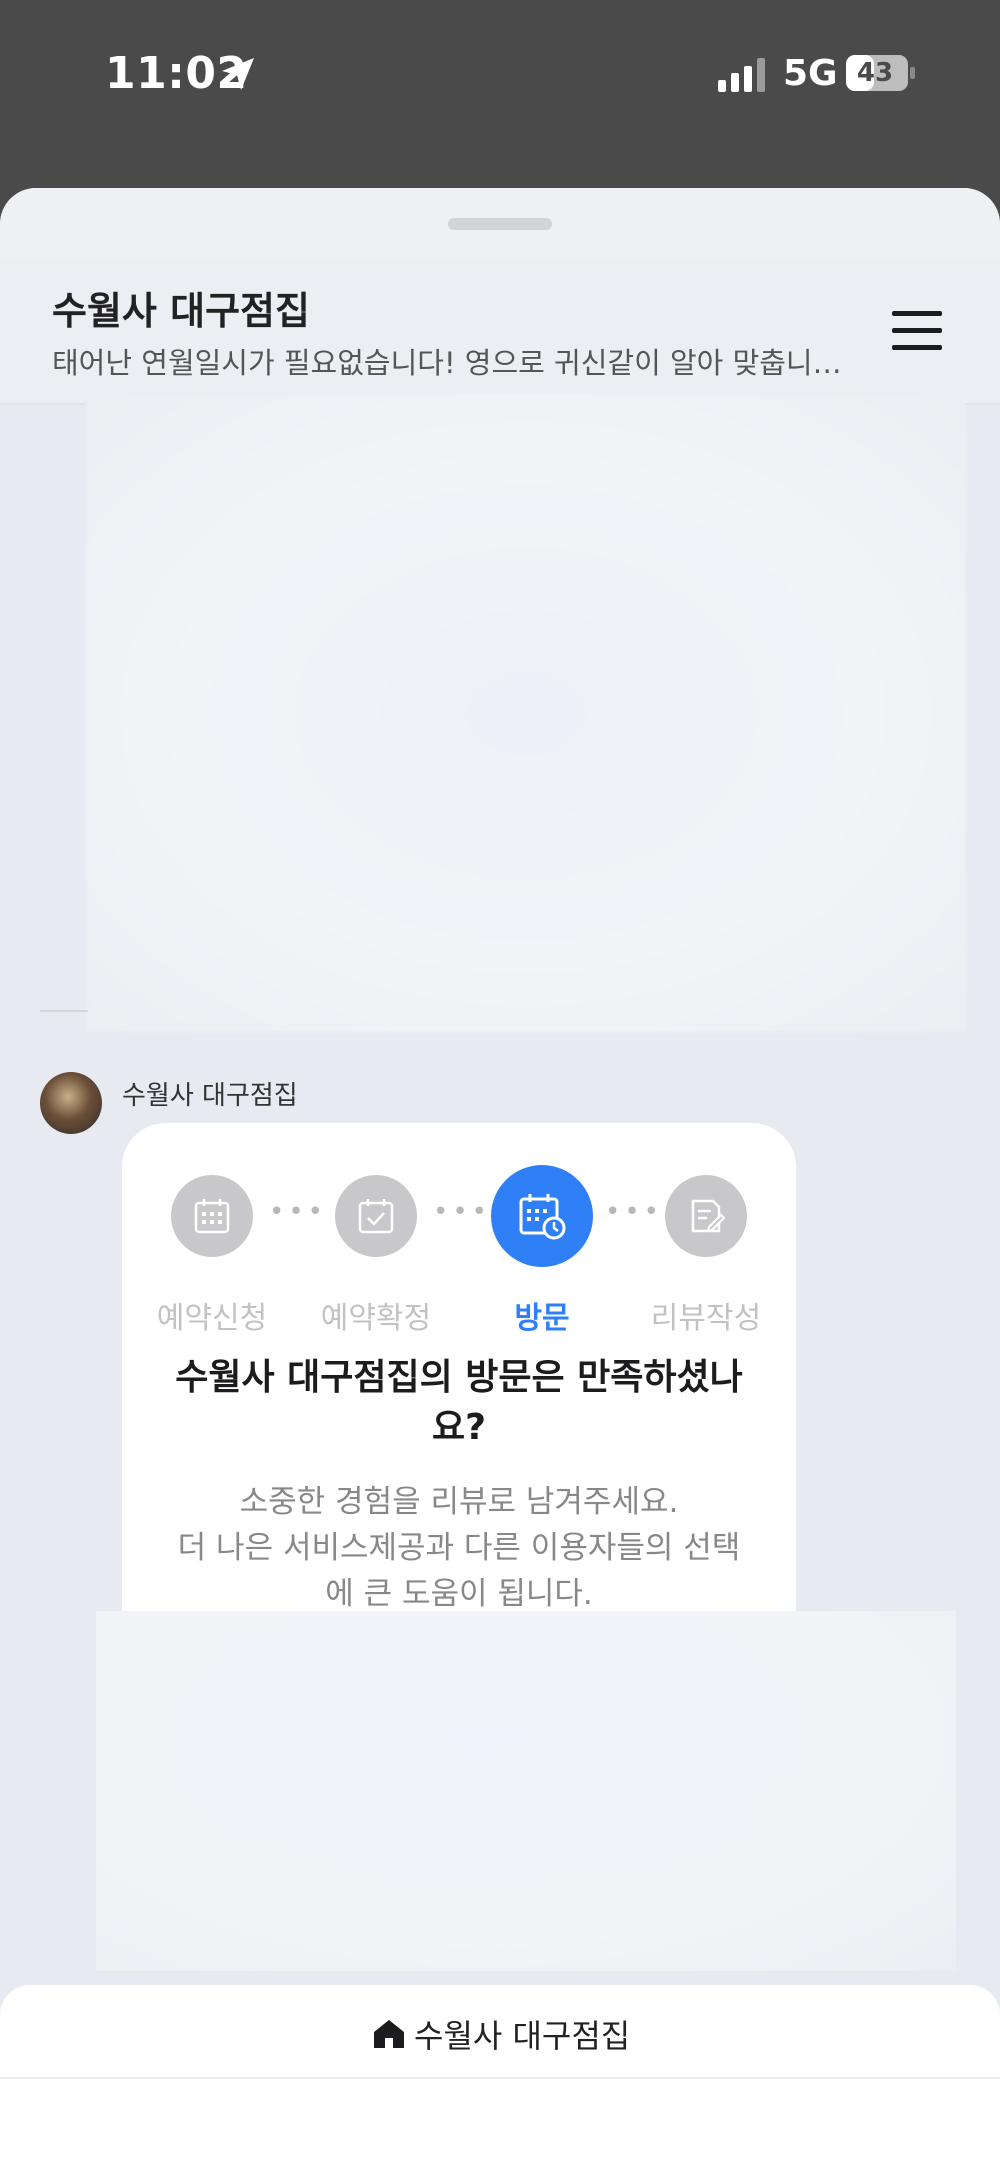  I want to click on home-link-label: 수월사 대구점집, so click(522, 2034).